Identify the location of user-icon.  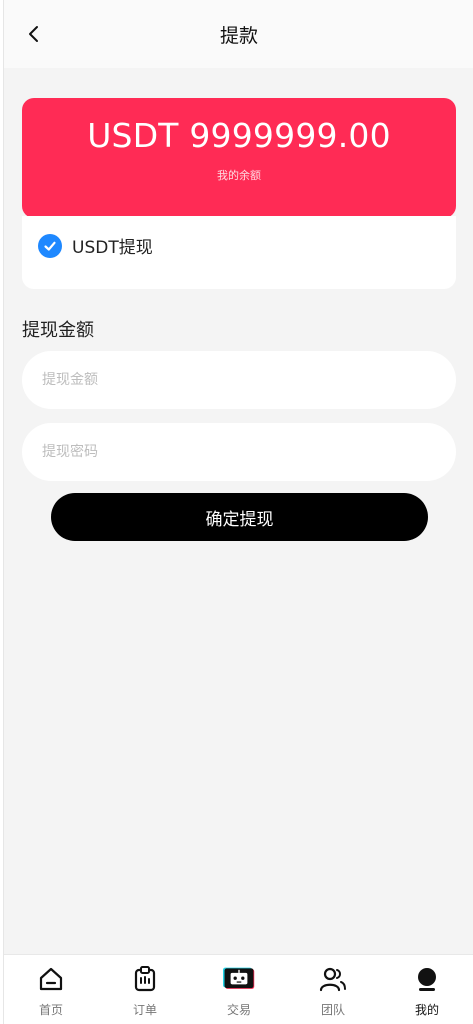
(427, 979).